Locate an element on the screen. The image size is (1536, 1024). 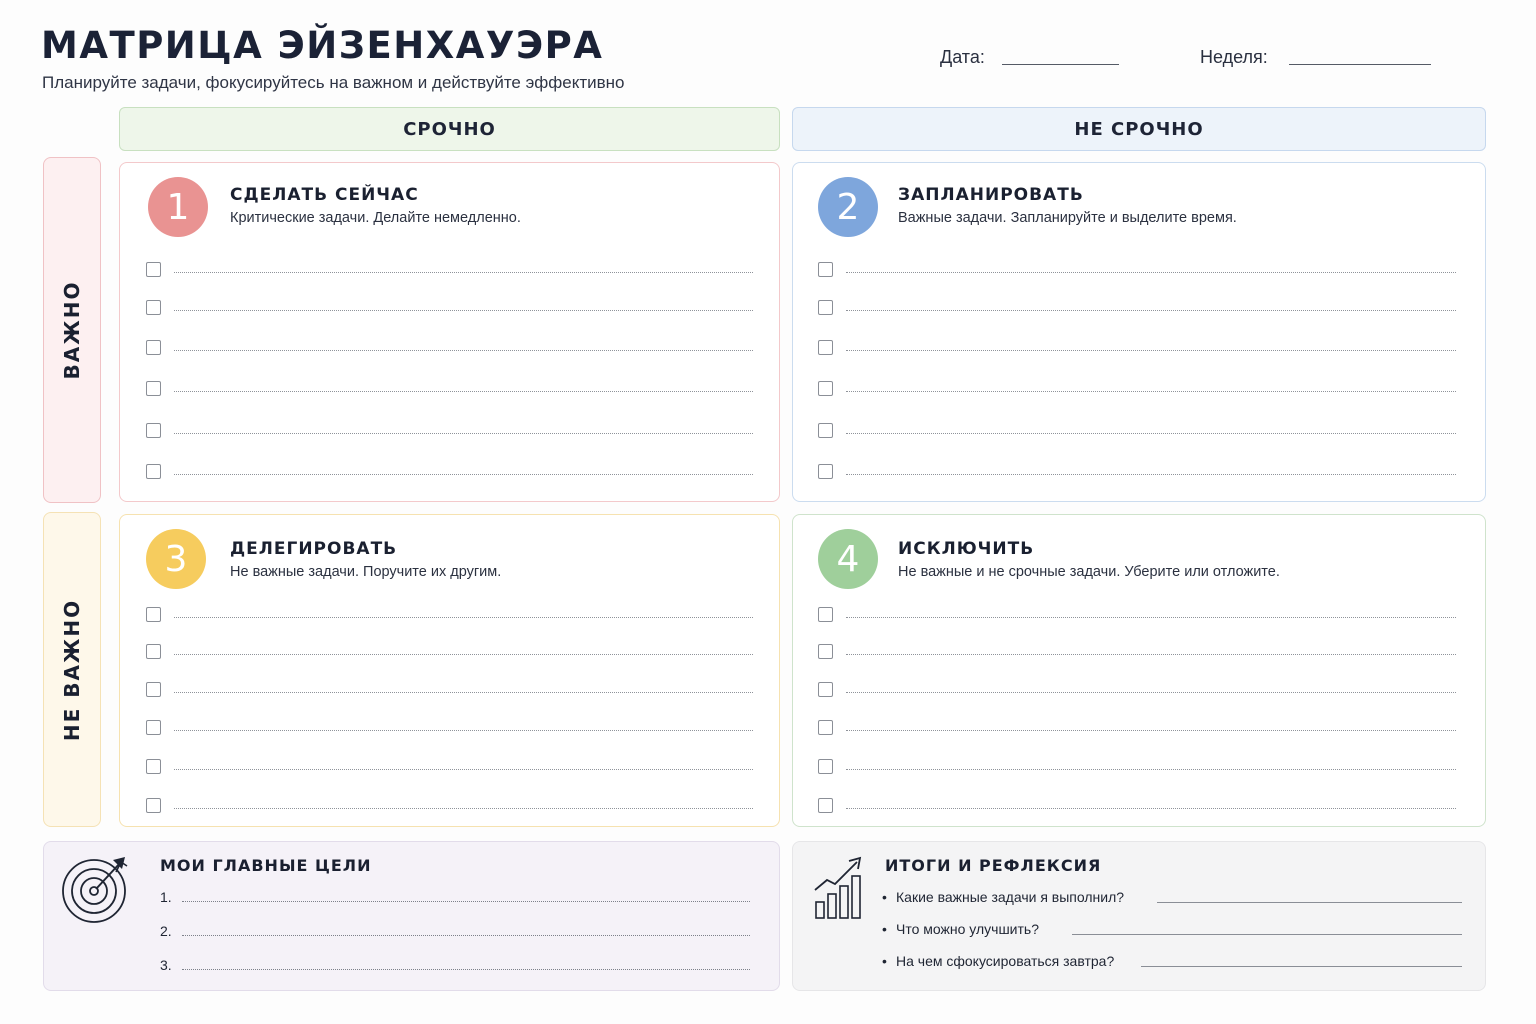
goal-number: 3. is located at coordinates (166, 965).